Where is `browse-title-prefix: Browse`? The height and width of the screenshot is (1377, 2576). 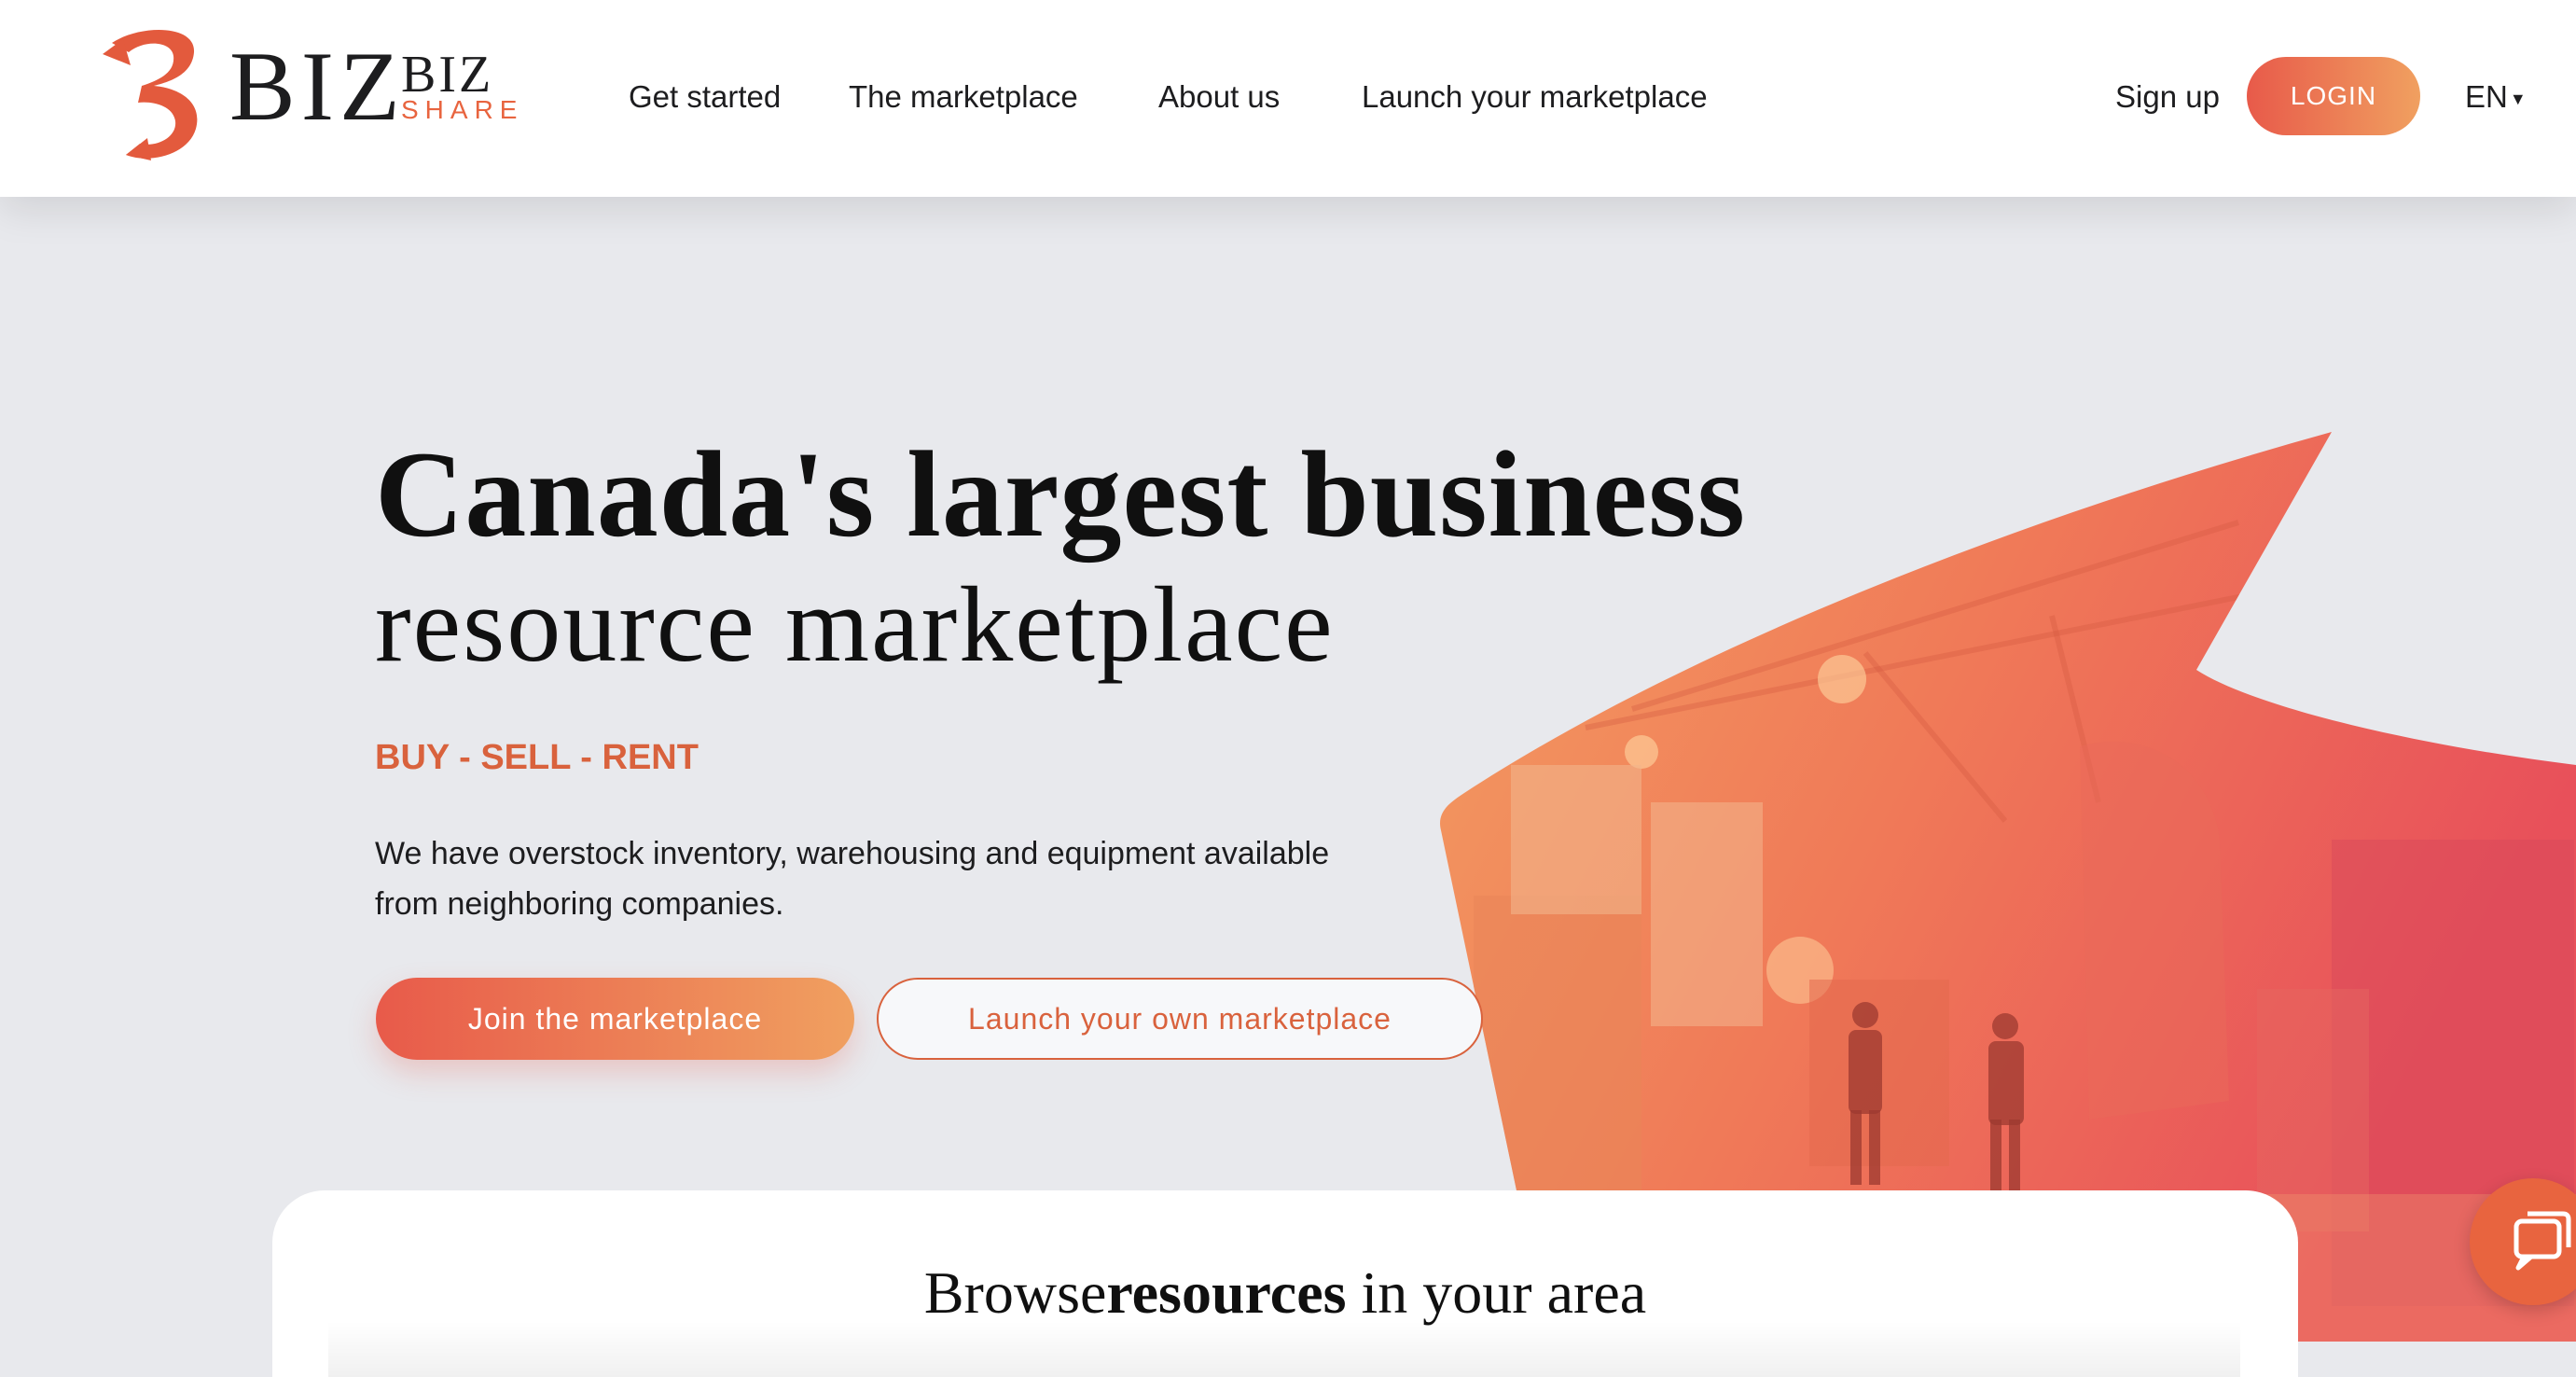 browse-title-prefix: Browse is located at coordinates (1015, 1292).